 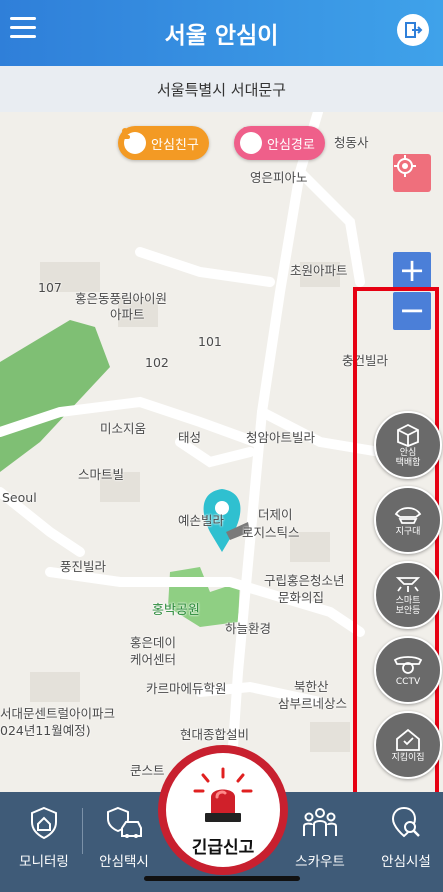 I want to click on map-label-youth2: 문화의집, so click(x=301, y=597).